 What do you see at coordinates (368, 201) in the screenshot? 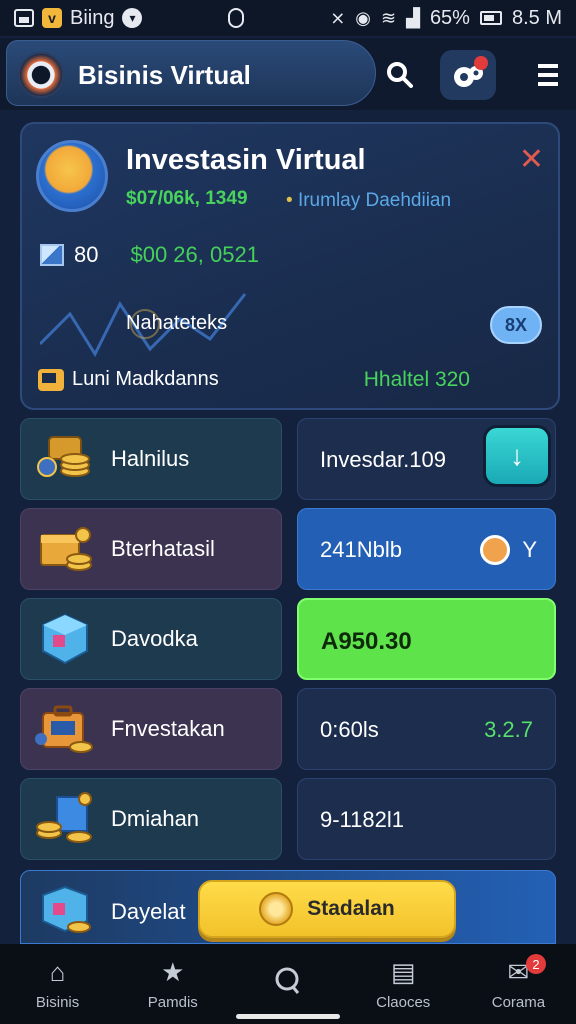
I see `card-subtitle-link: Irumlay Daehdiian` at bounding box center [368, 201].